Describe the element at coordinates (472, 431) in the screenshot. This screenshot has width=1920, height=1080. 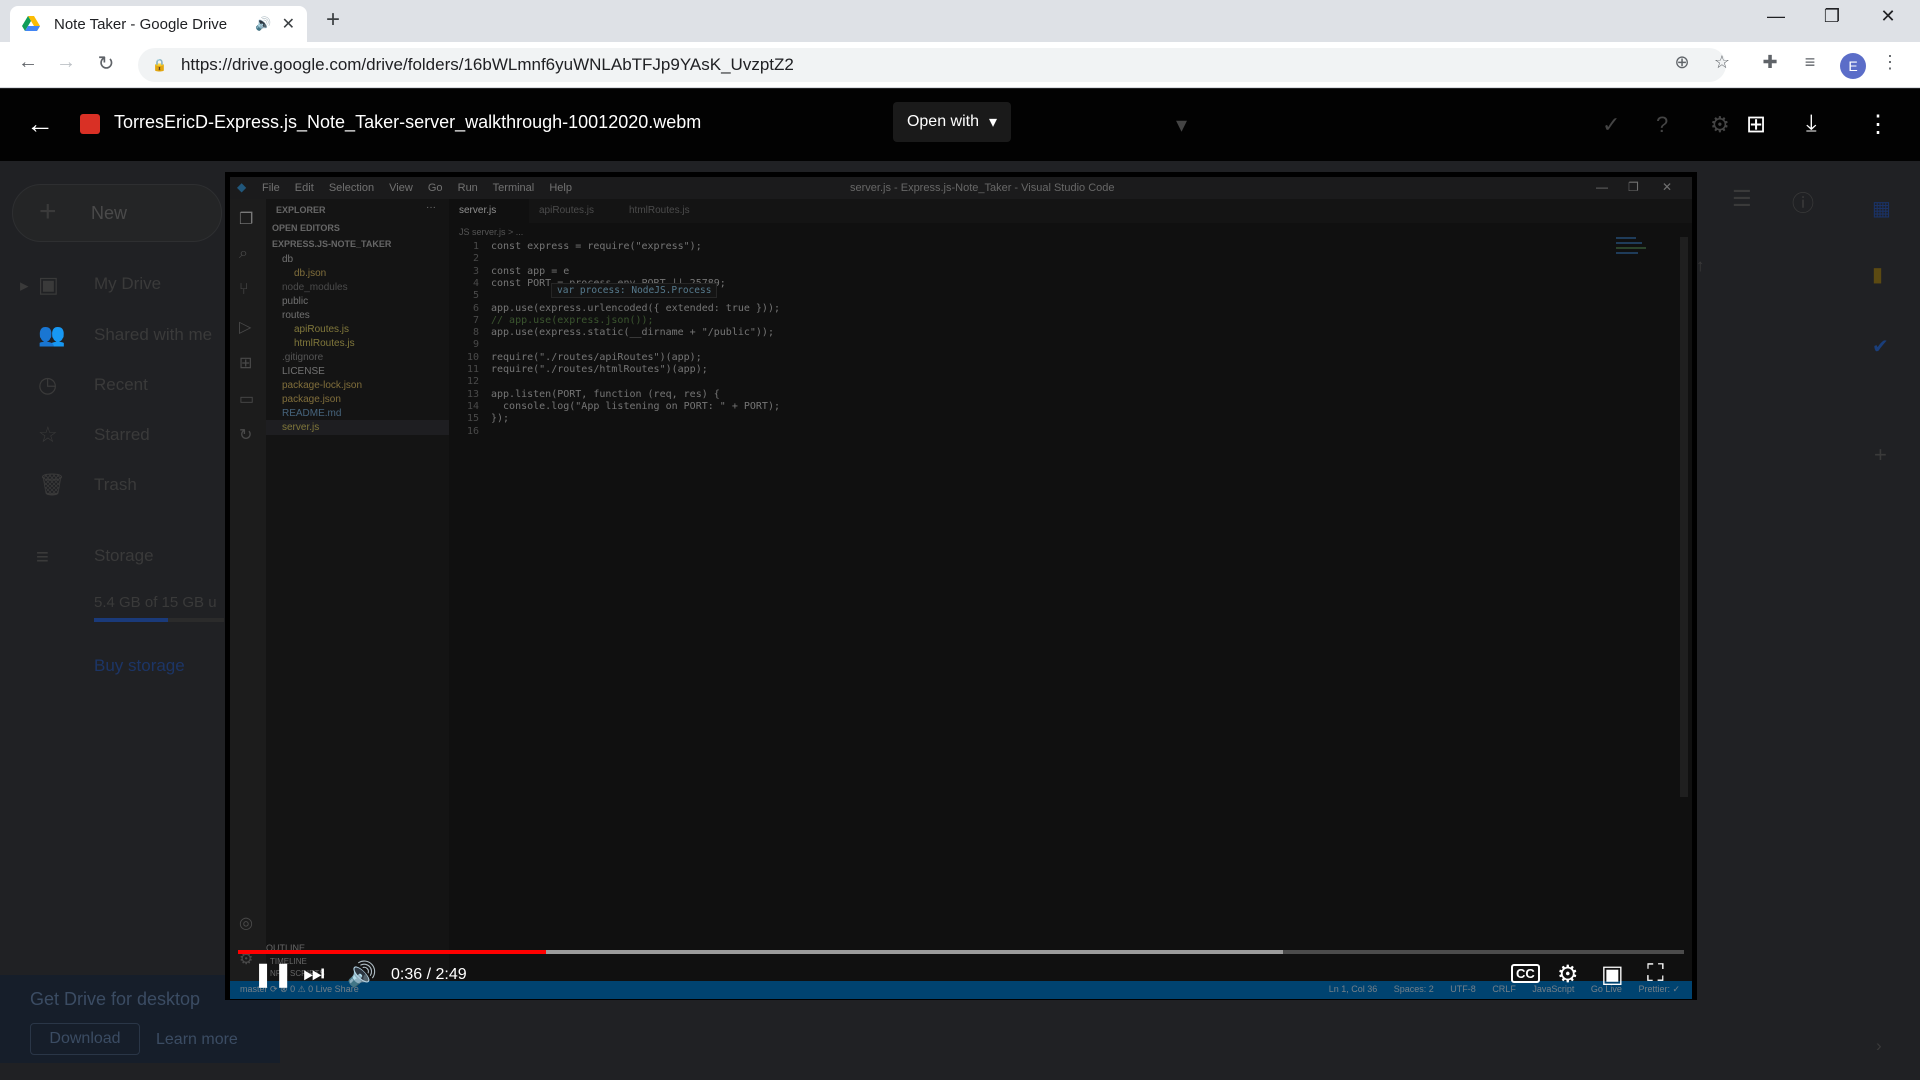
I see `line-number: 16` at that location.